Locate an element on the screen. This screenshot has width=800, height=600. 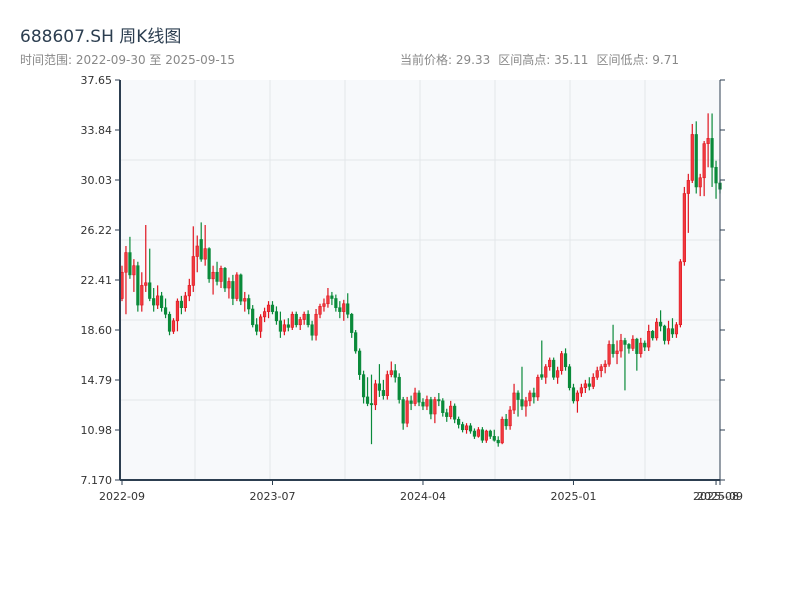
y-tick-label: 10.98 is located at coordinates (97, 430).